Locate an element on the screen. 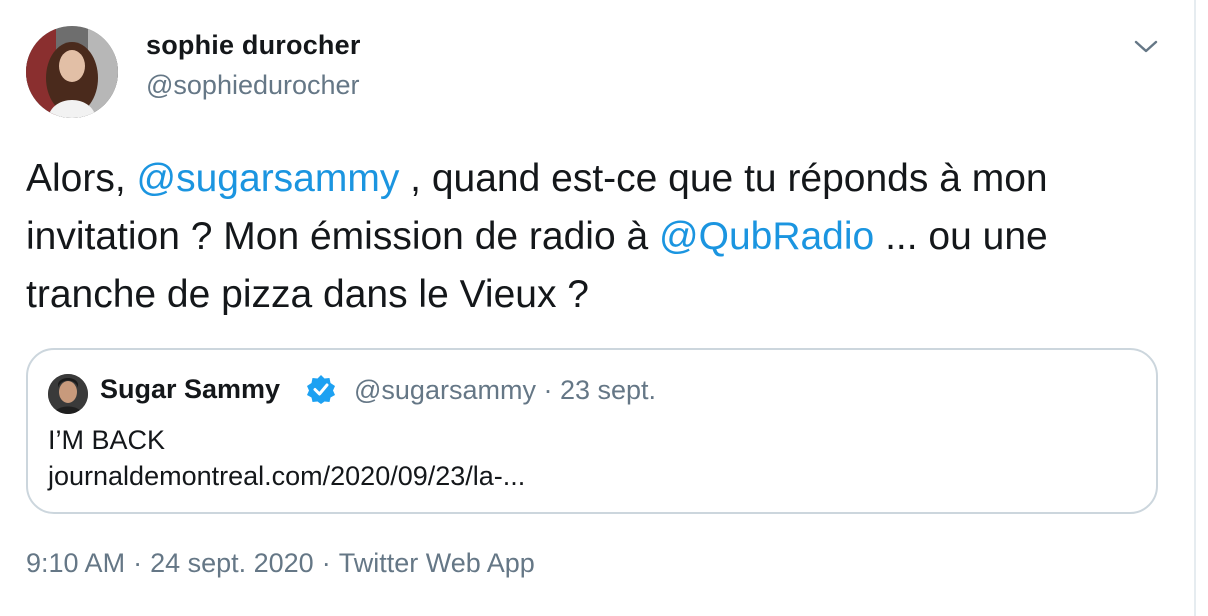  quoted-author-name: Sugar Sammy is located at coordinates (190, 389).